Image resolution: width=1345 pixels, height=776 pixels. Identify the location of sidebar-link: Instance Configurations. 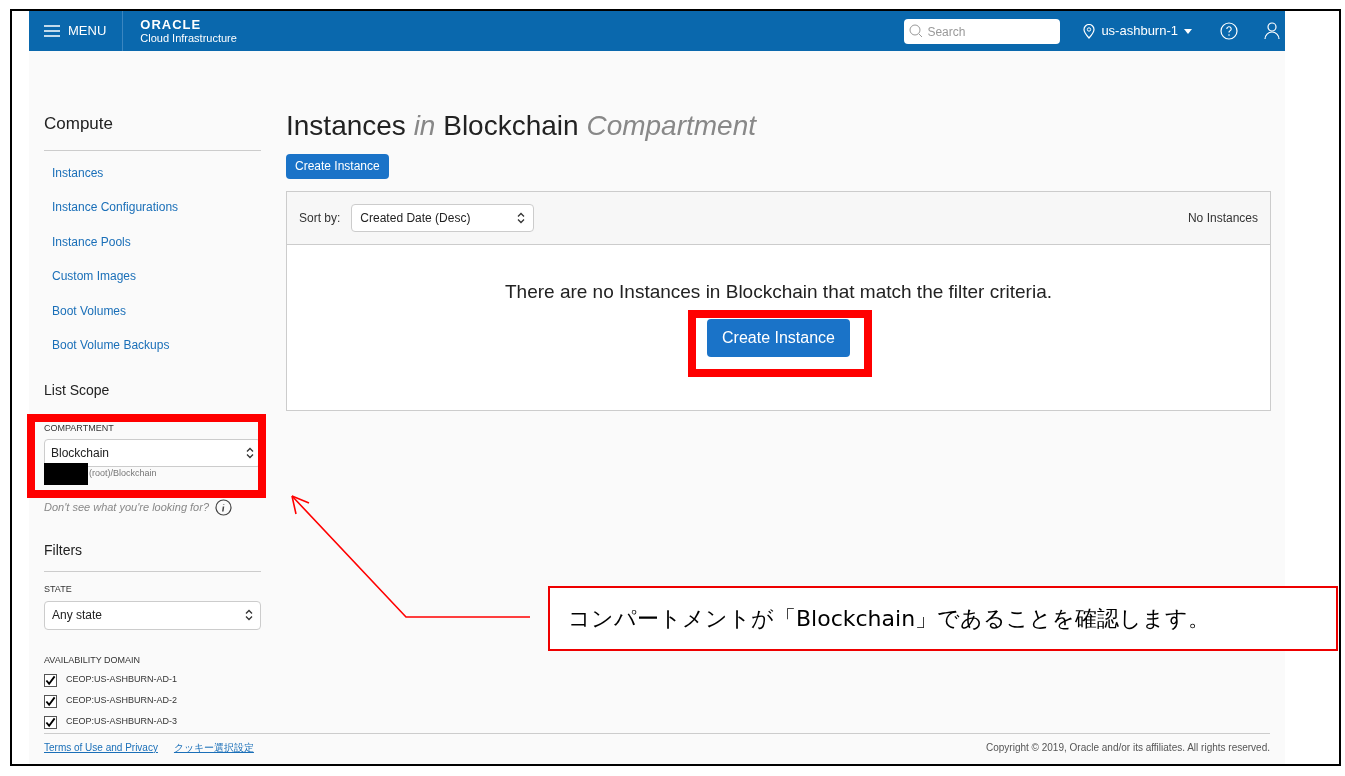
(156, 216).